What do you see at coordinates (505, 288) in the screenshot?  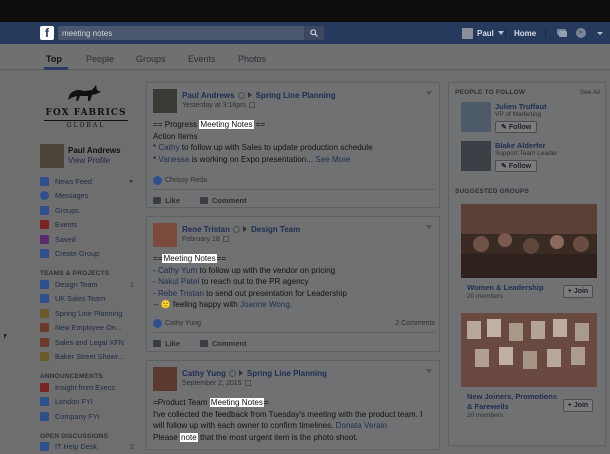 I see `group-name: Women & Leadership` at bounding box center [505, 288].